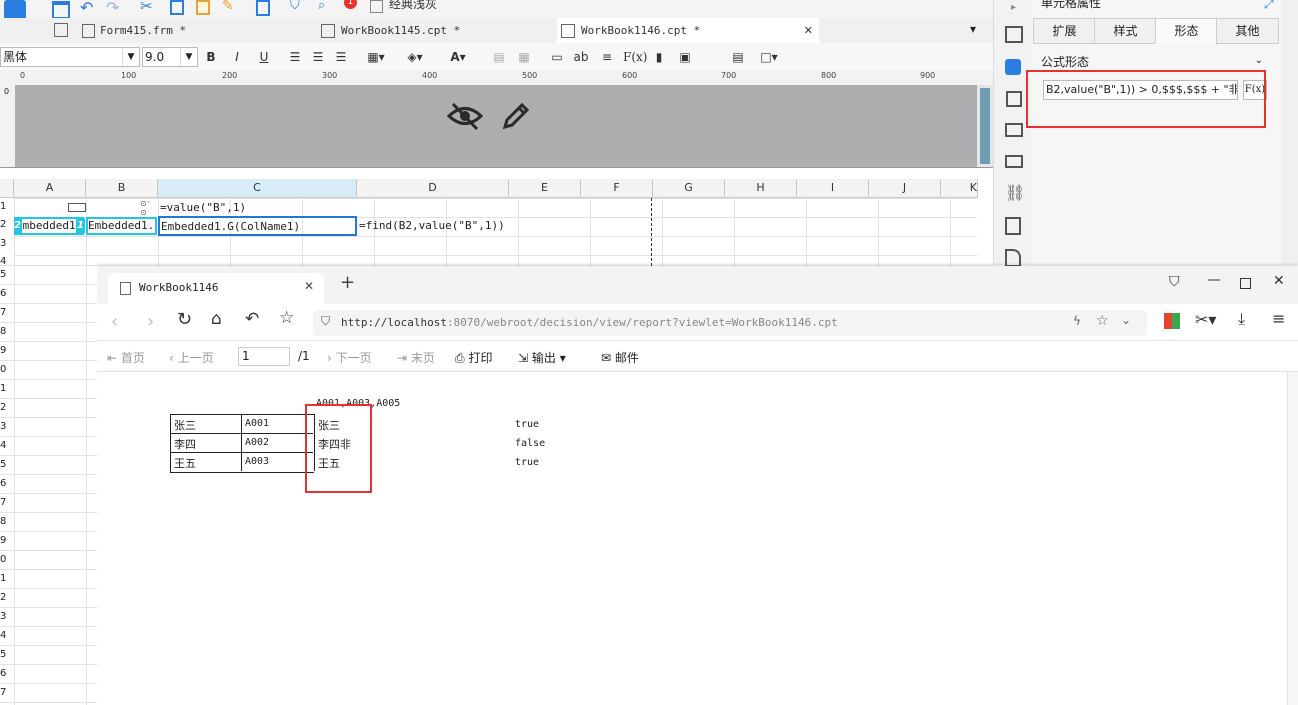 Image resolution: width=1298 pixels, height=705 pixels. I want to click on tab-style: 样式, so click(1125, 31).